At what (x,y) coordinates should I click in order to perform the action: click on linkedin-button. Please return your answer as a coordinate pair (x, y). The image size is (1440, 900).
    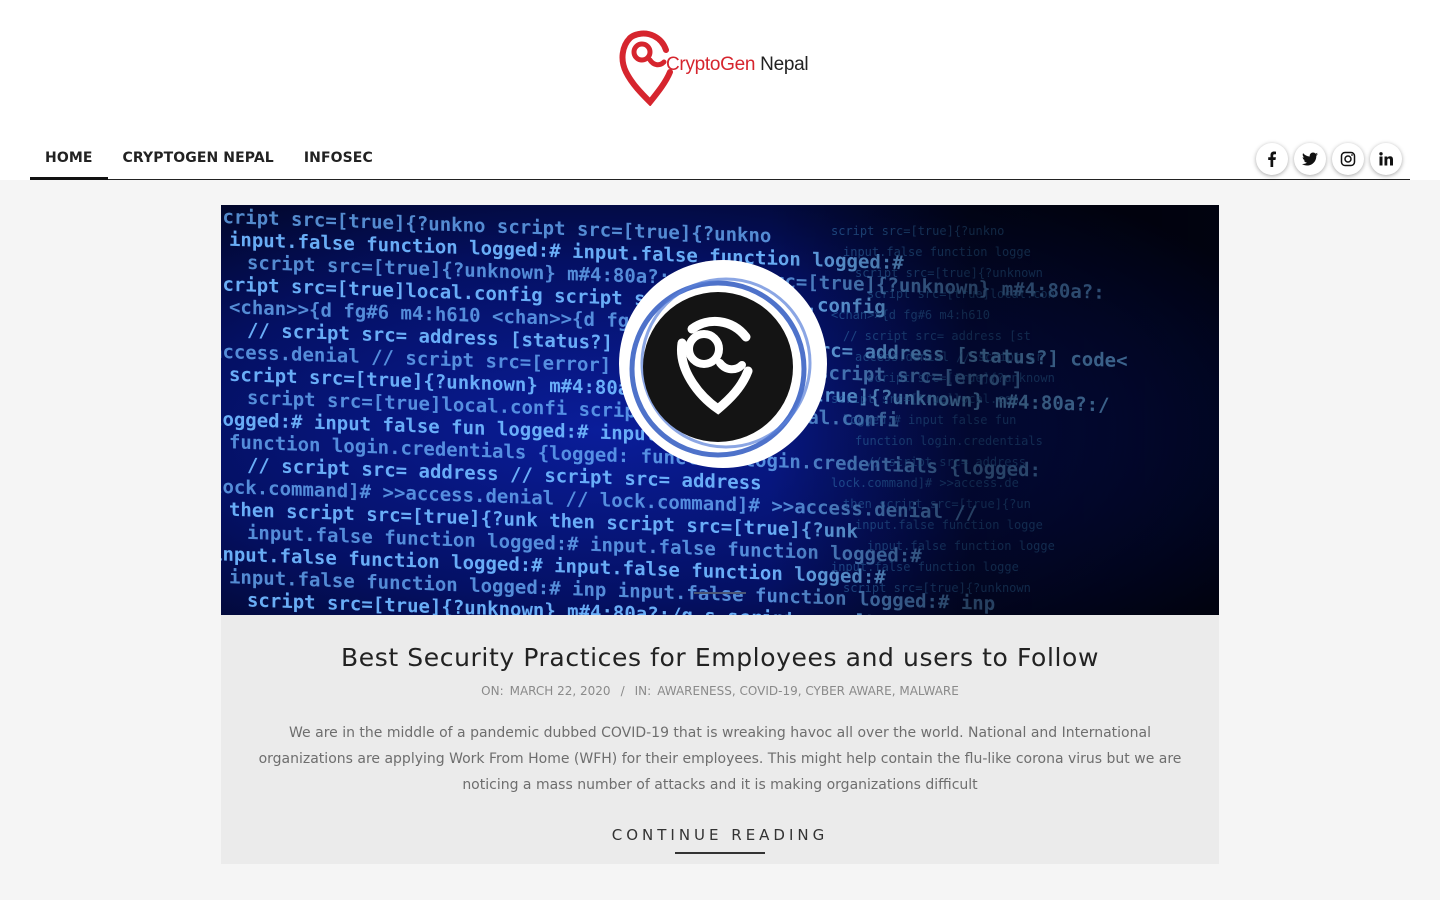
    Looking at the image, I should click on (1386, 159).